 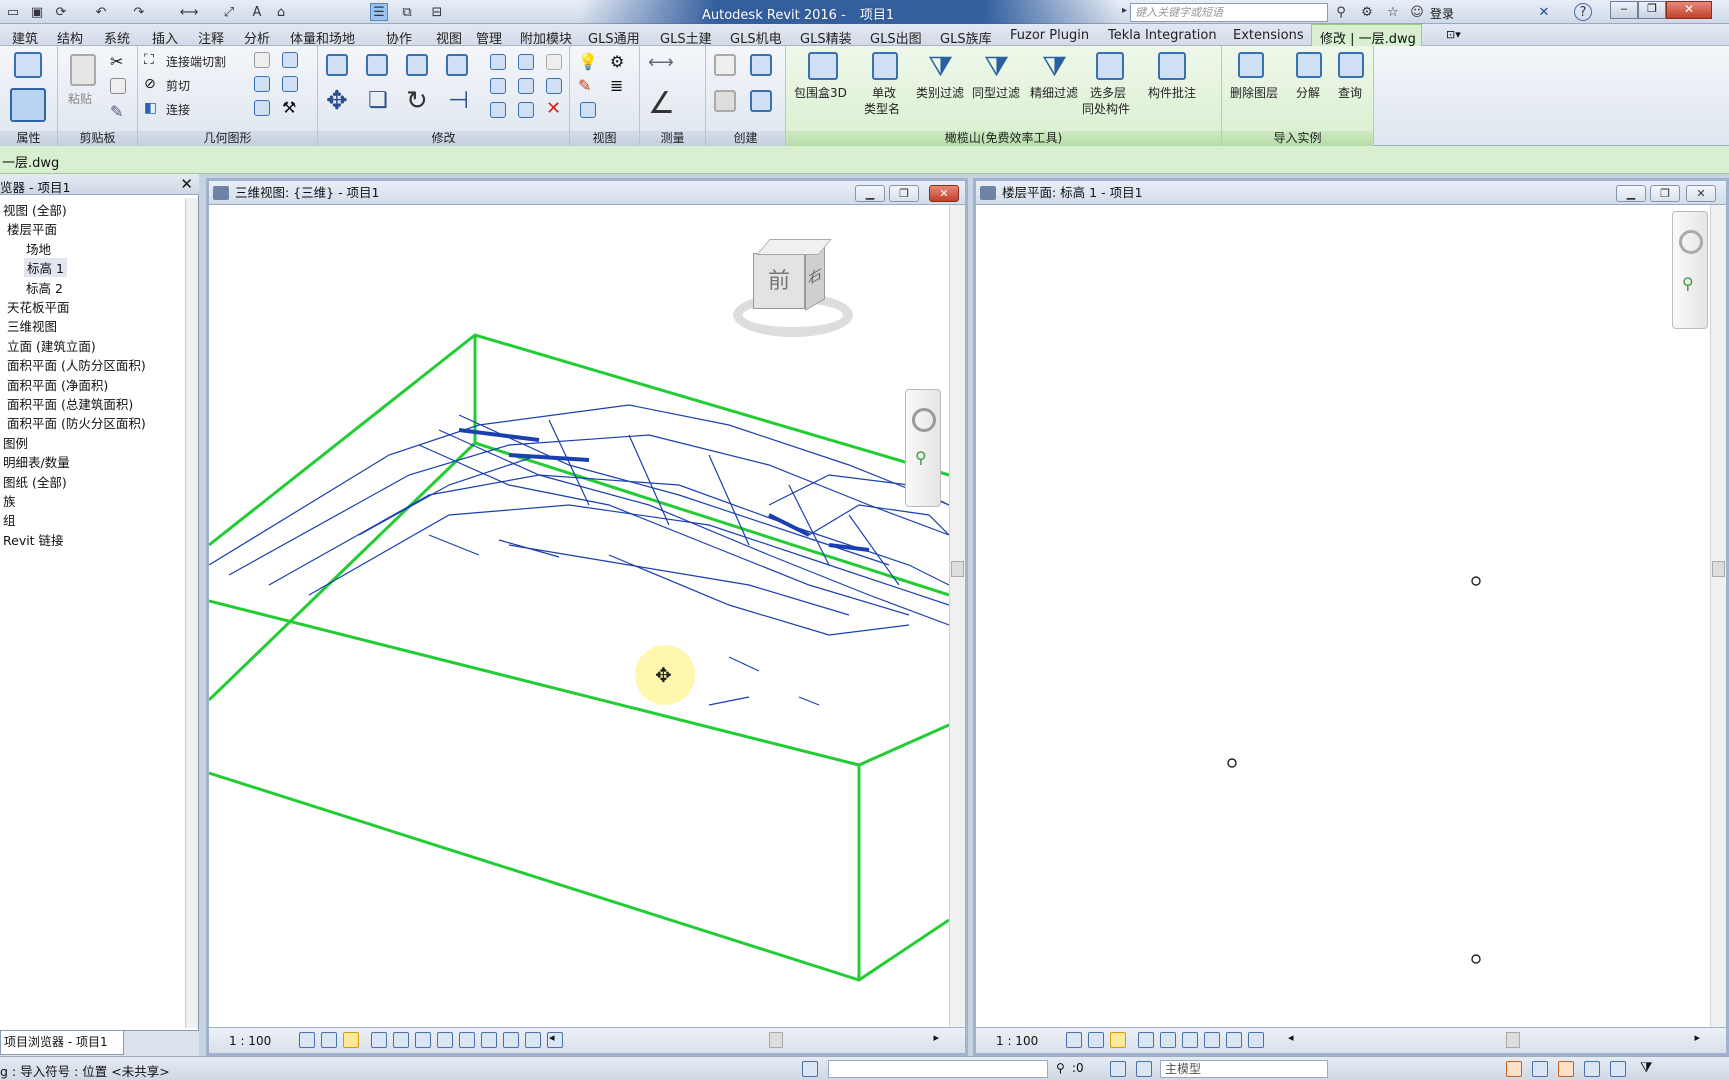 What do you see at coordinates (1291, 1037) in the screenshot?
I see `plan-scroll-left-icon: ◂` at bounding box center [1291, 1037].